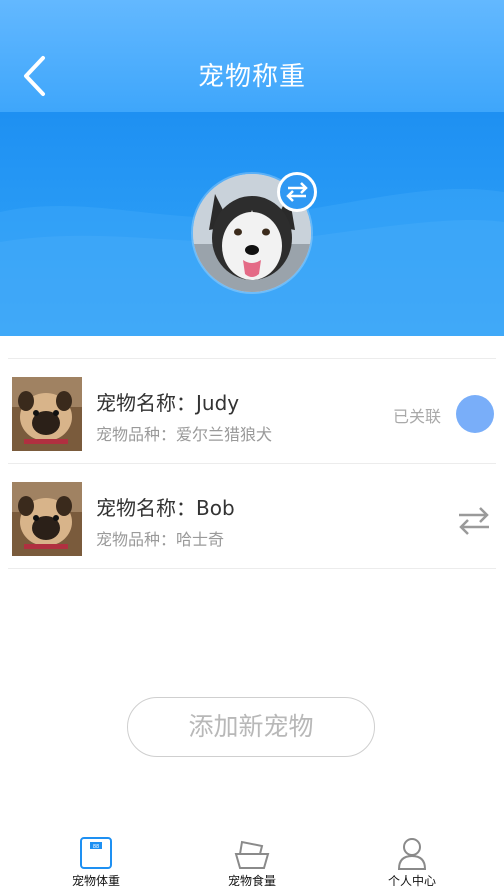  Describe the element at coordinates (184, 434) in the screenshot. I see `pet-breed: 宠物品种：爱尔兰猎狼犬` at that location.